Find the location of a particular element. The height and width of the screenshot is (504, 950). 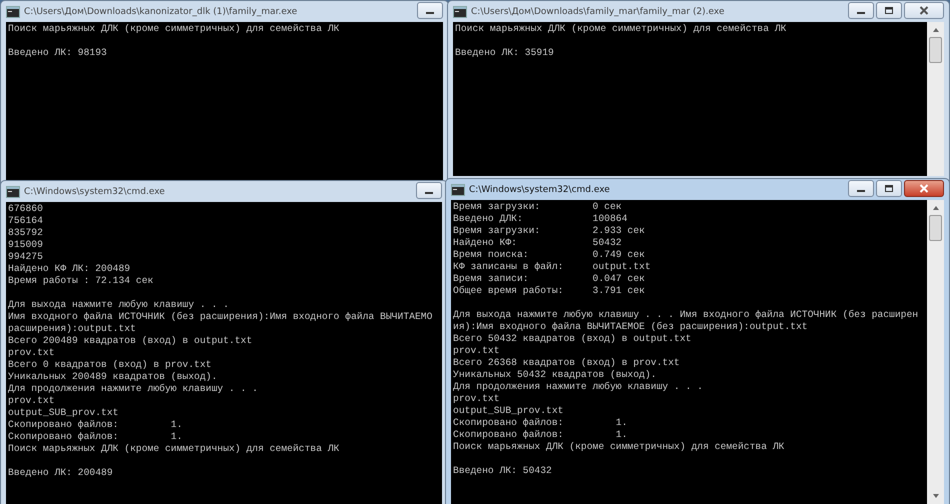

console-line: Для выхода нажмите любую клавишу . . . is located at coordinates (118, 304).